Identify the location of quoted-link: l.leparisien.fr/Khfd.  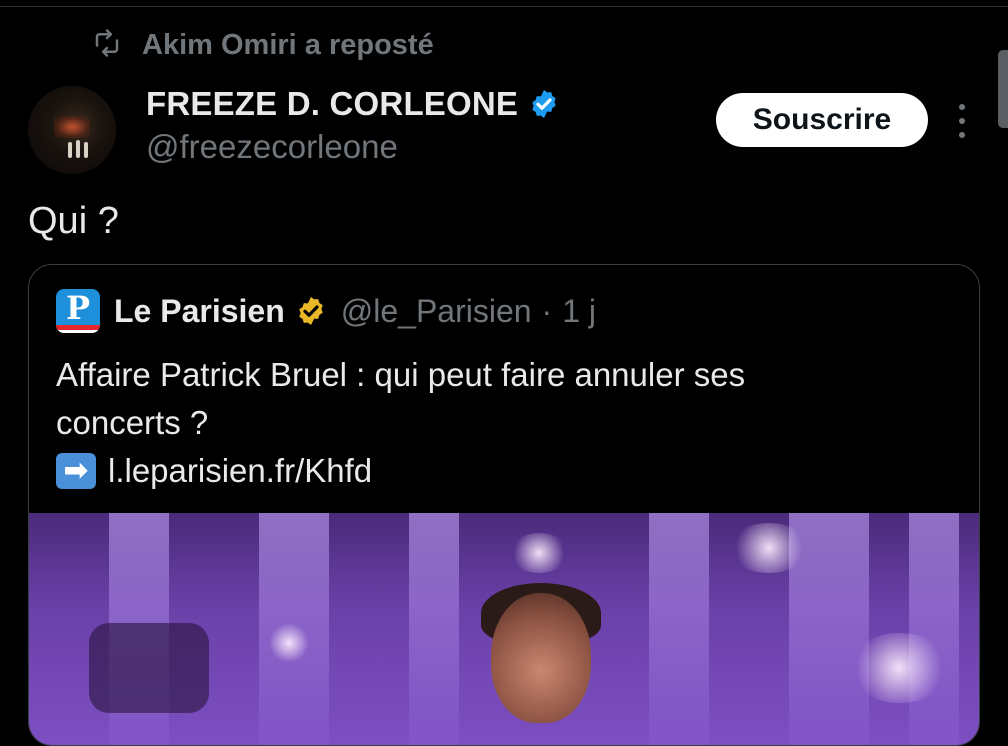
(240, 471).